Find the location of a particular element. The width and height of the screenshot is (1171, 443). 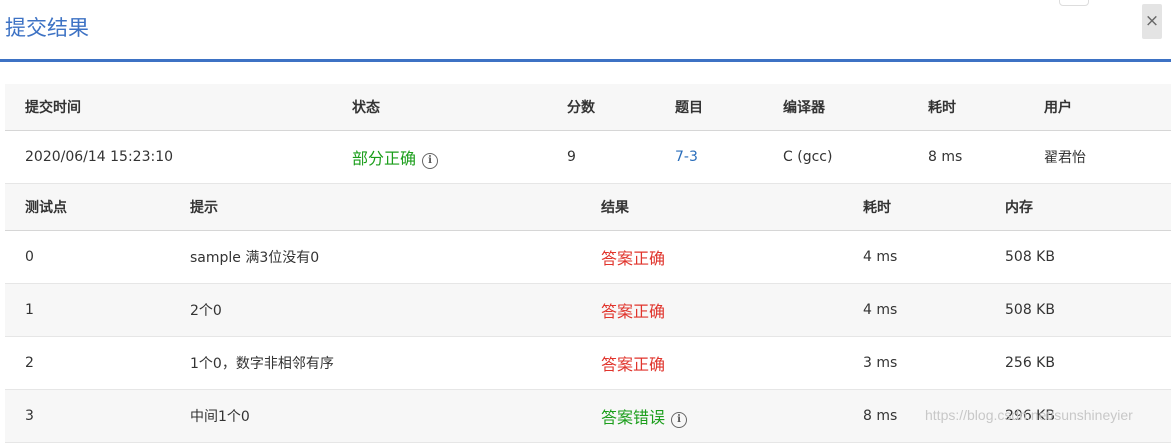

table-row: 2 1个0，数字非相邻有序 答案正确 3 ms 256 KB is located at coordinates (588, 363).